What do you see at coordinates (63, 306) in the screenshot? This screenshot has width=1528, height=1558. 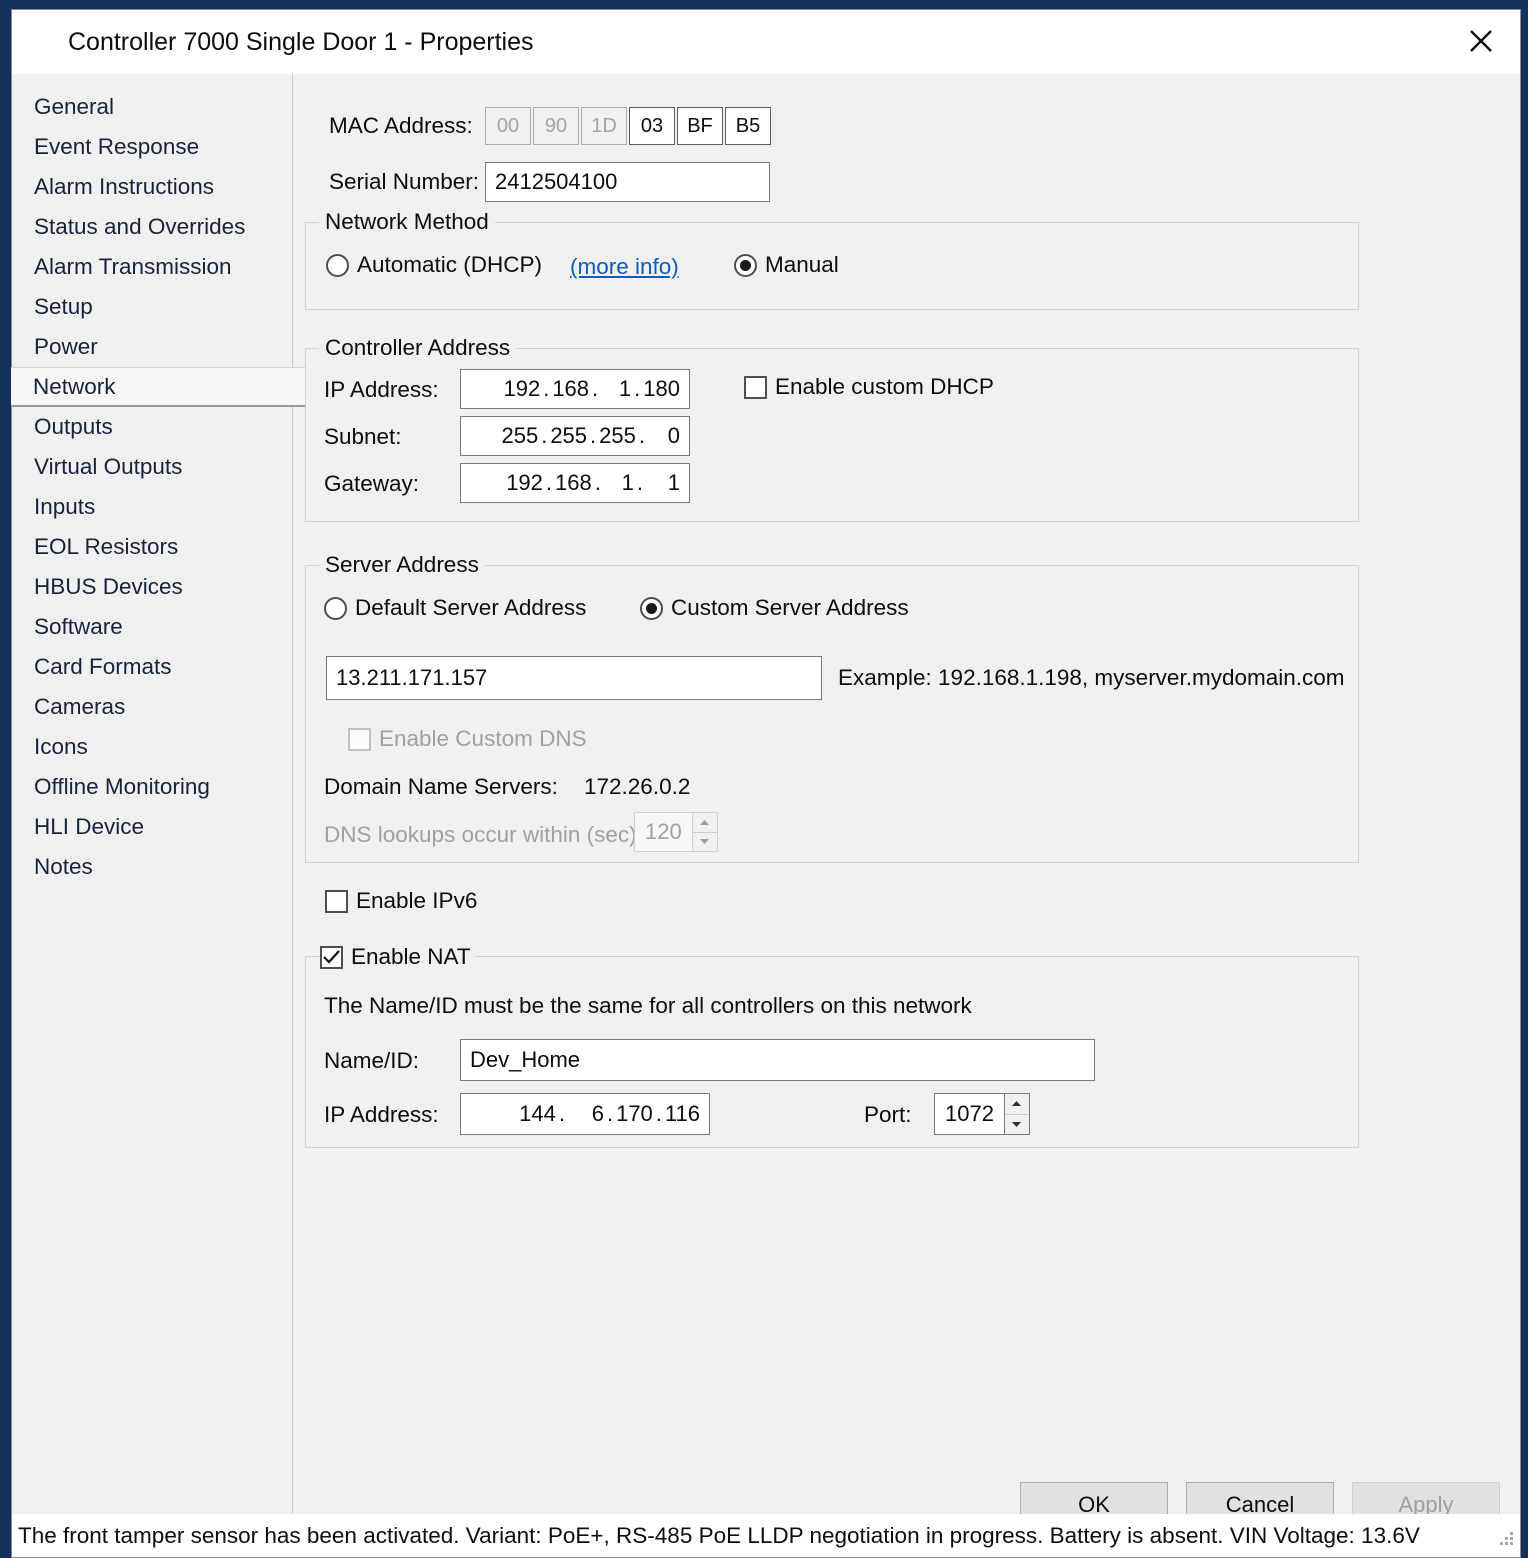 I see `sidebar-item-label: Setup` at bounding box center [63, 306].